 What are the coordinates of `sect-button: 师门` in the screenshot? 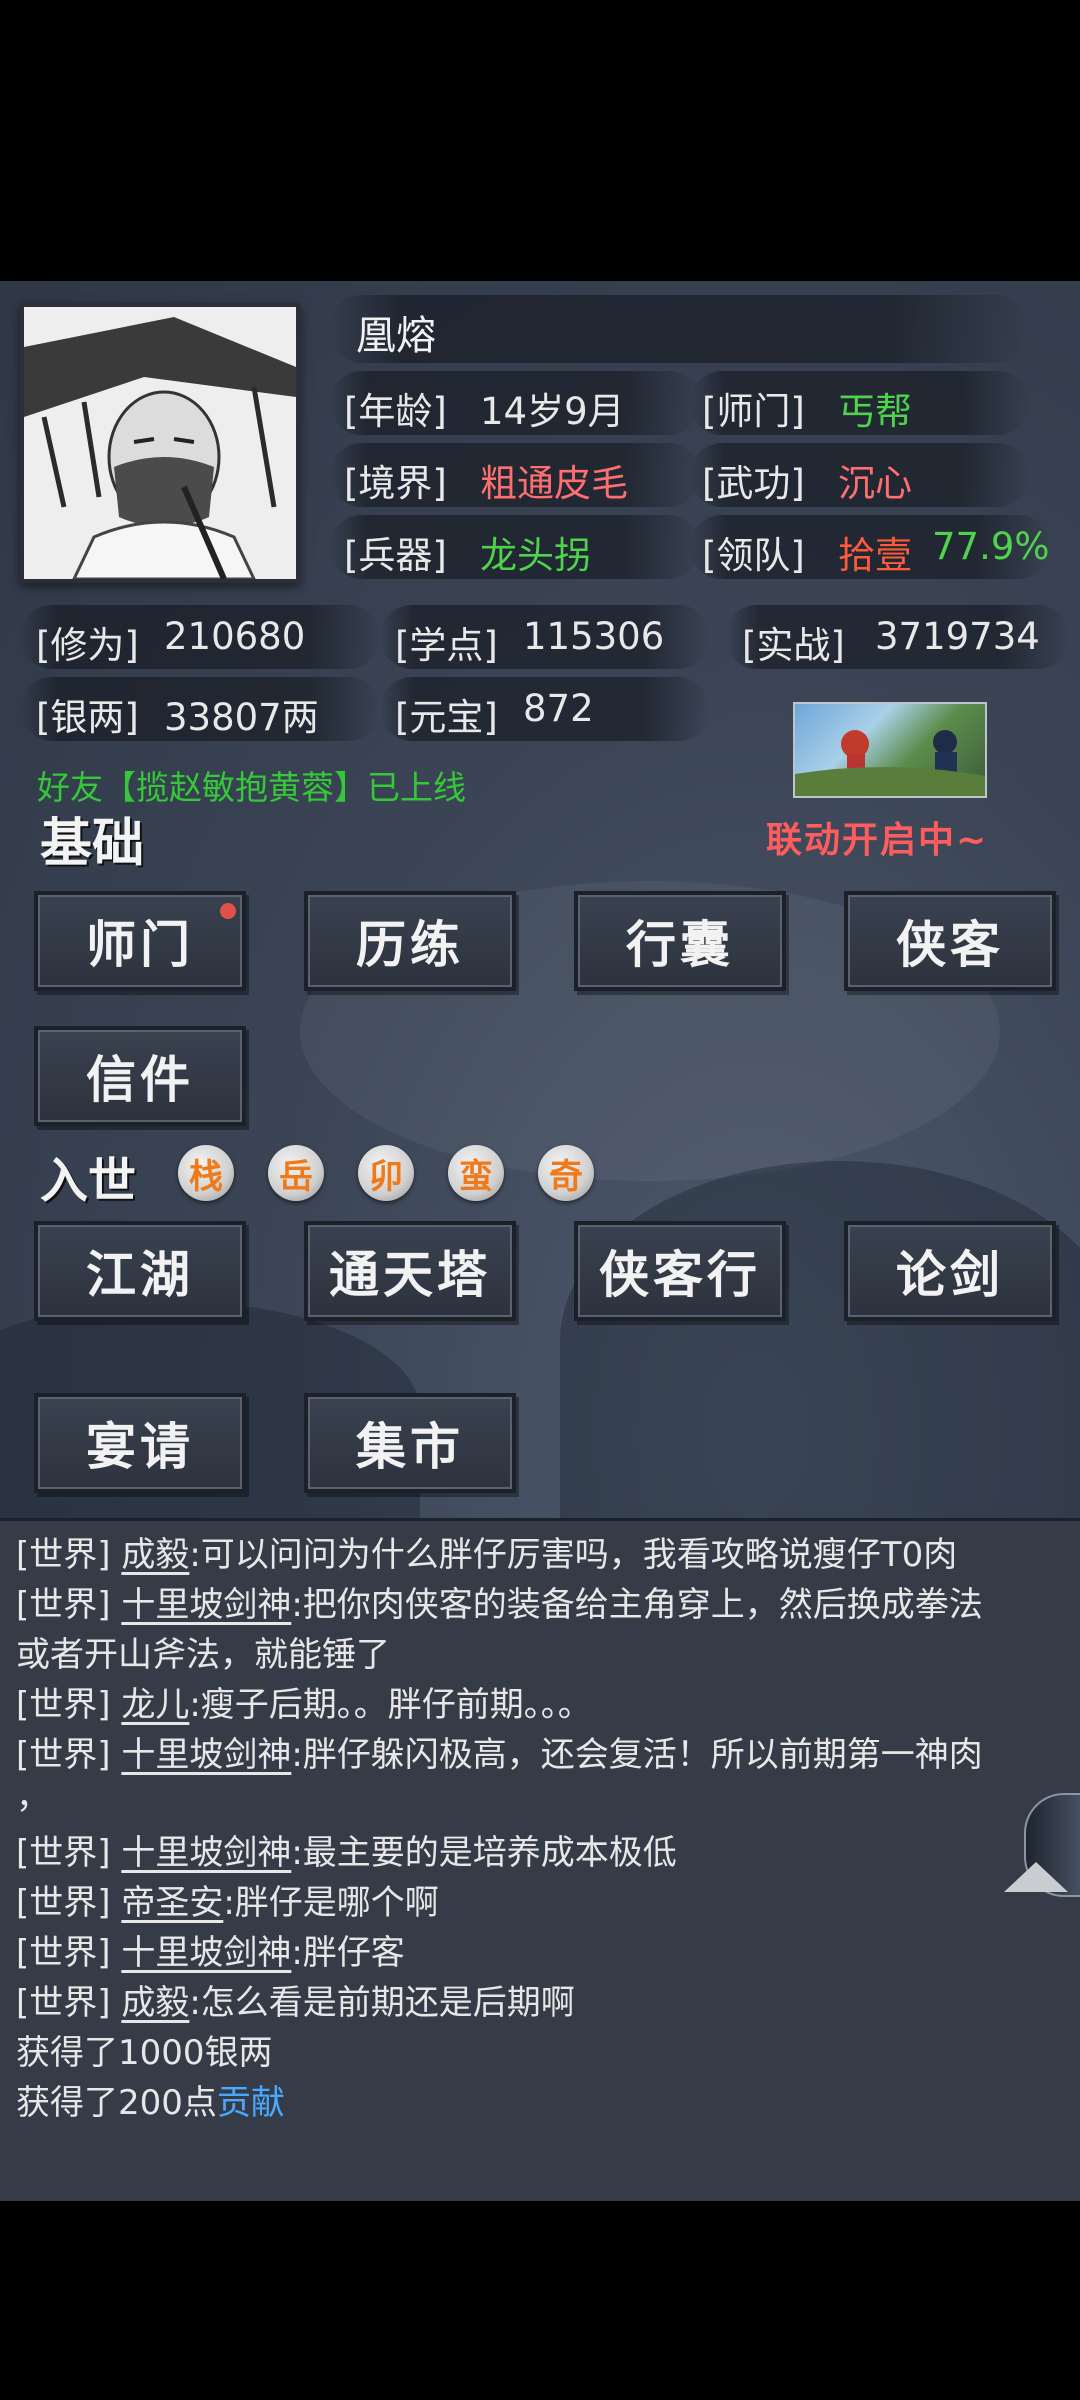 It's located at (140, 941).